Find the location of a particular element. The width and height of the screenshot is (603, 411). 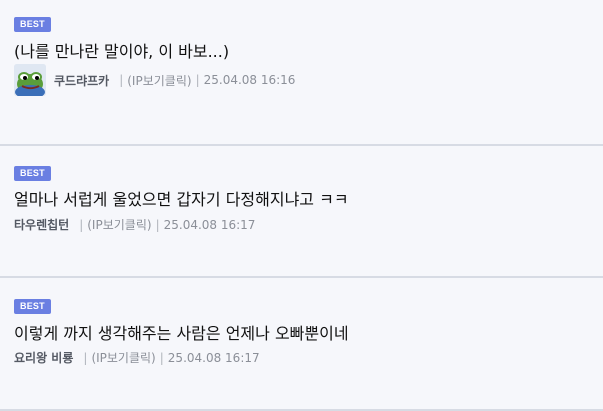

comment-author: 타우렌칩턴 is located at coordinates (41, 224).